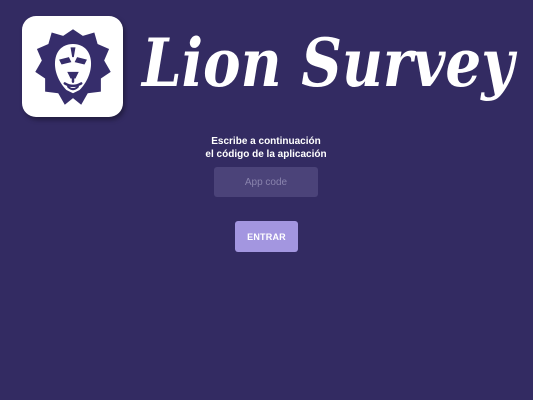 Image resolution: width=533 pixels, height=400 pixels. I want to click on app-wordmark: Lion Survey, so click(329, 63).